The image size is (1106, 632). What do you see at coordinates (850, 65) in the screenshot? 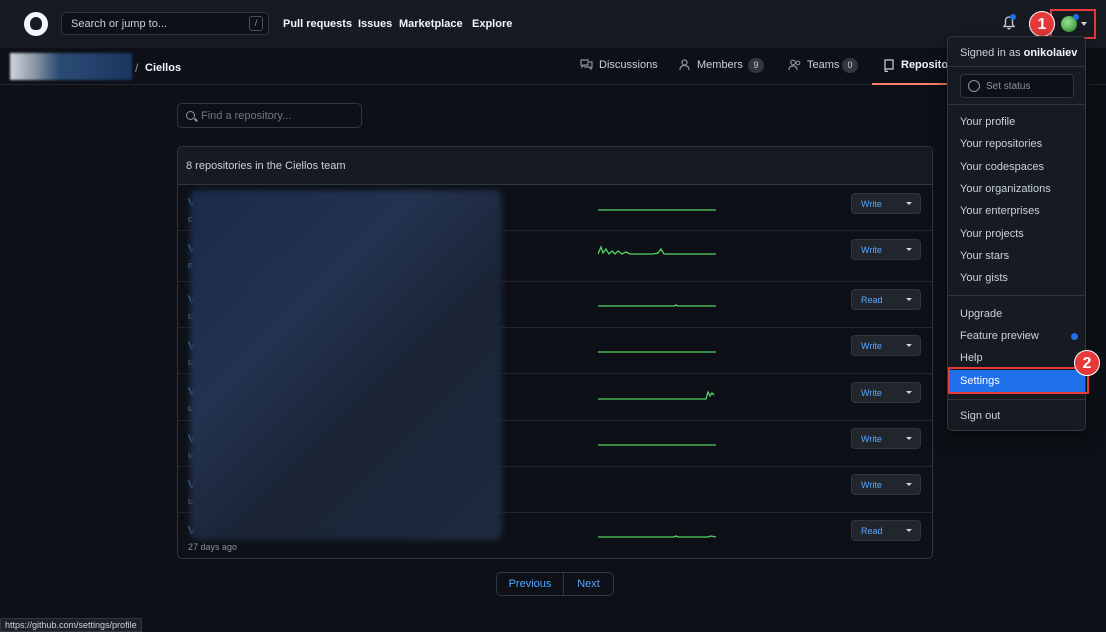
I see `teams-count: 0` at bounding box center [850, 65].